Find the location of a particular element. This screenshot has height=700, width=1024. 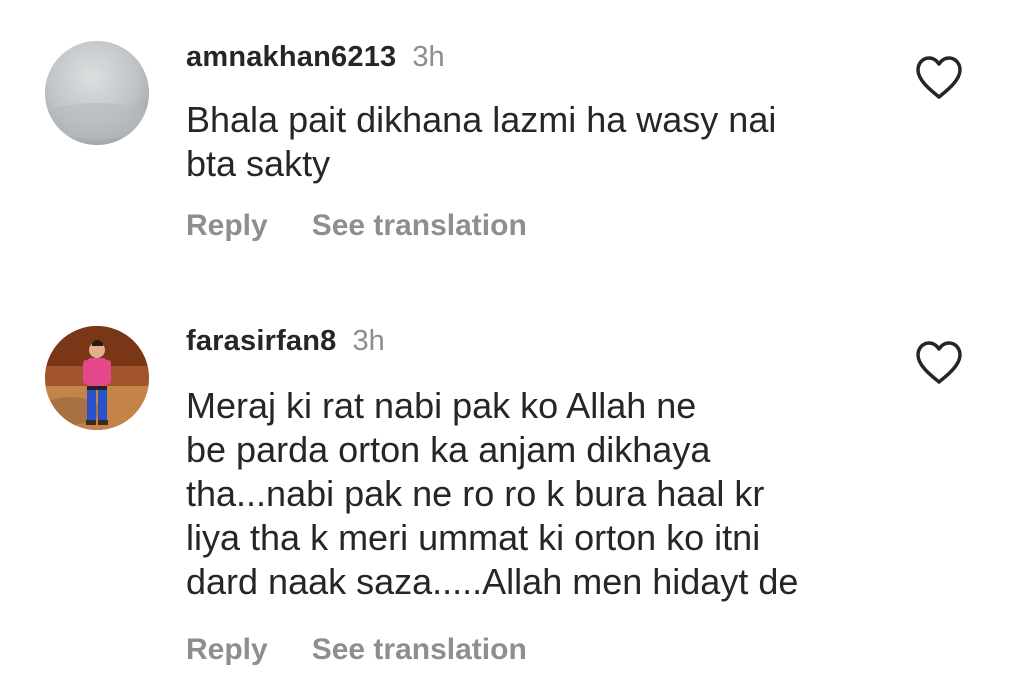

comment-text-line: bta sakty is located at coordinates (258, 163).